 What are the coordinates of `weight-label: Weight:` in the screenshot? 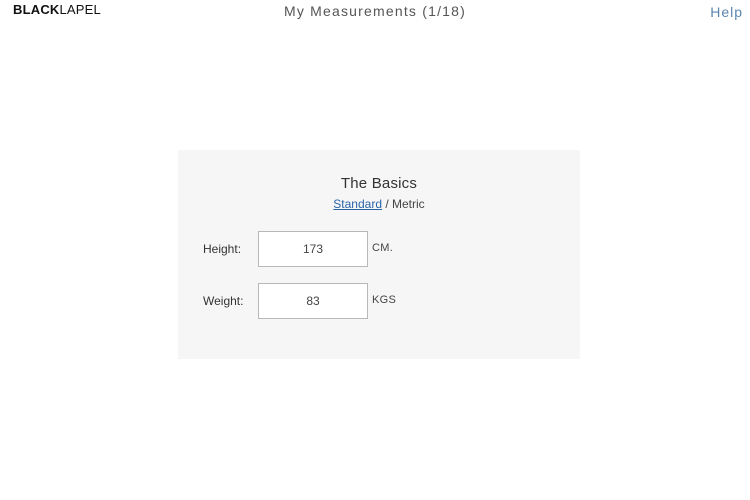 It's located at (223, 301).